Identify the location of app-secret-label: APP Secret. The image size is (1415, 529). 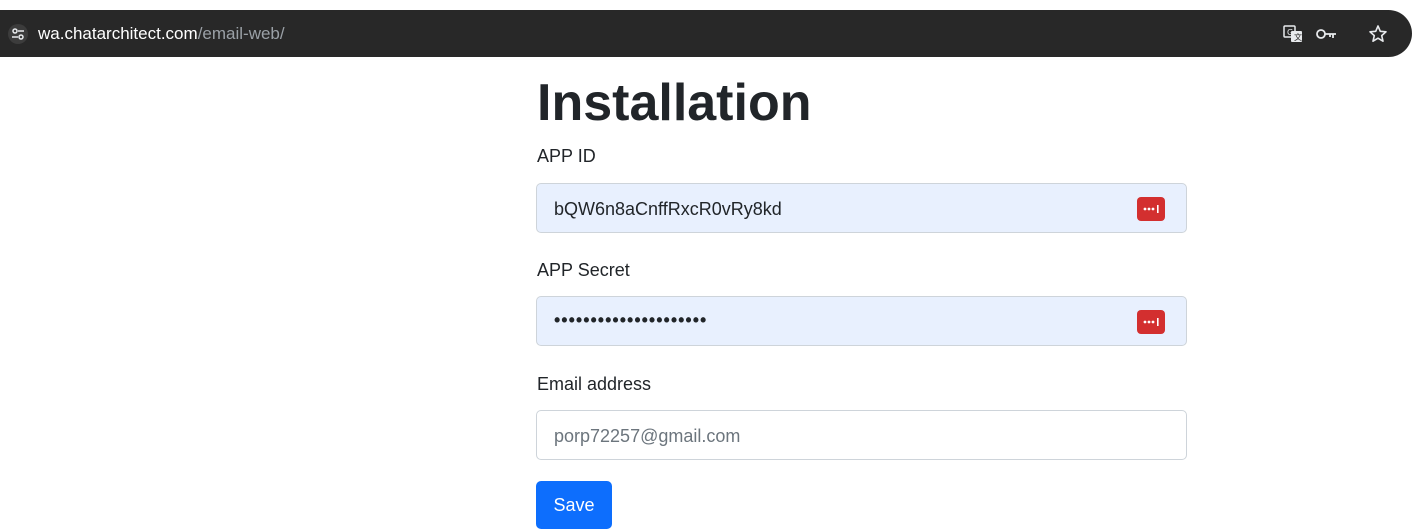
(583, 270).